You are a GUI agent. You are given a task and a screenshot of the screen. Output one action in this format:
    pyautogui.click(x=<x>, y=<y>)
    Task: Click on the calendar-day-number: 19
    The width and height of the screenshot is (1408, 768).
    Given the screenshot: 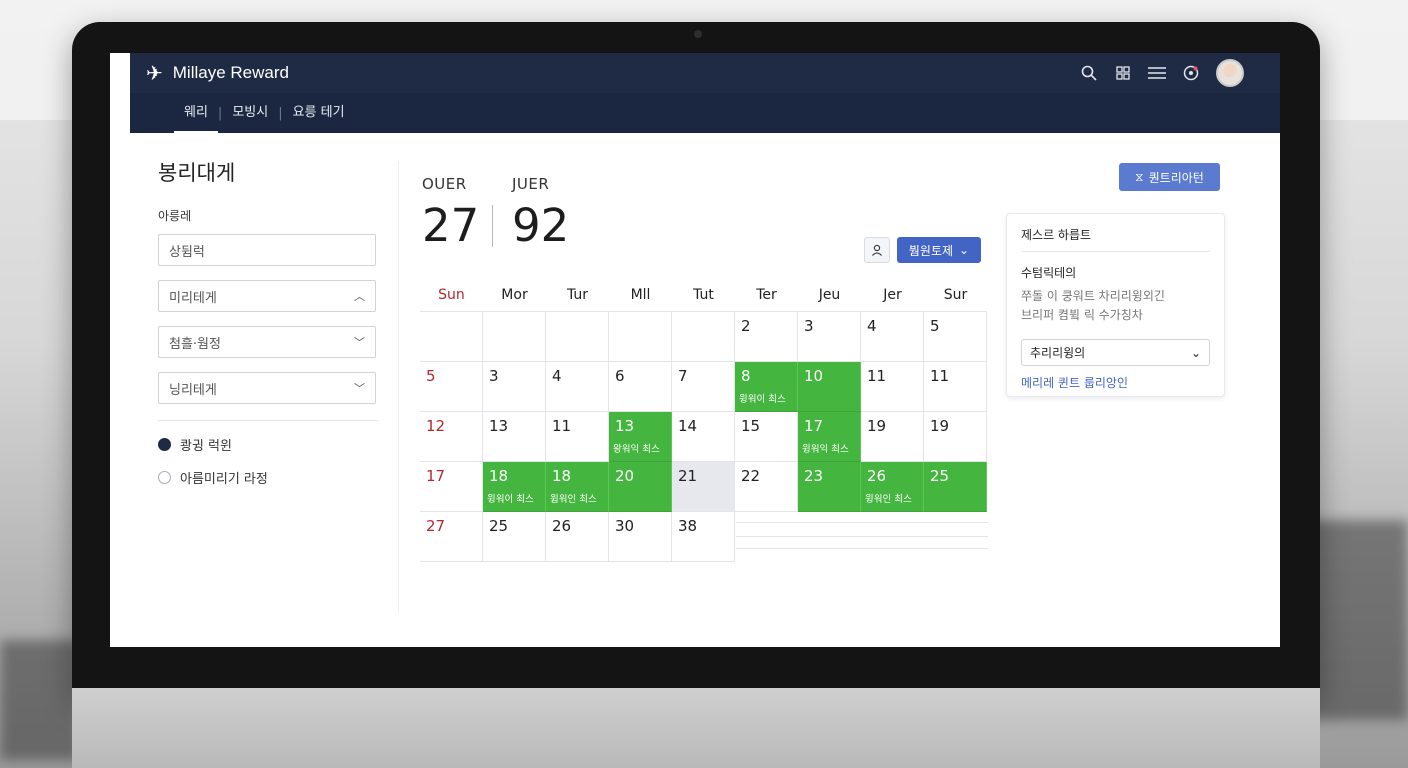 What is the action you would take?
    pyautogui.click(x=877, y=426)
    